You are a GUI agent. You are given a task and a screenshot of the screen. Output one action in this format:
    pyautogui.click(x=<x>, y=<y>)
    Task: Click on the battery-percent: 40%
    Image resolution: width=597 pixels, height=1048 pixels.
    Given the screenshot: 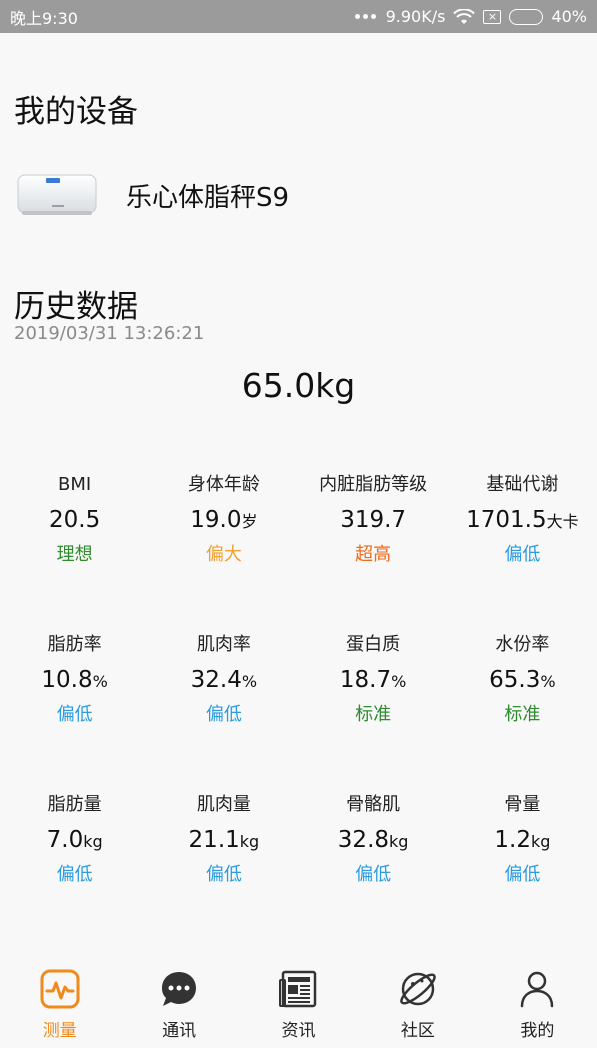 What is the action you would take?
    pyautogui.click(x=569, y=16)
    